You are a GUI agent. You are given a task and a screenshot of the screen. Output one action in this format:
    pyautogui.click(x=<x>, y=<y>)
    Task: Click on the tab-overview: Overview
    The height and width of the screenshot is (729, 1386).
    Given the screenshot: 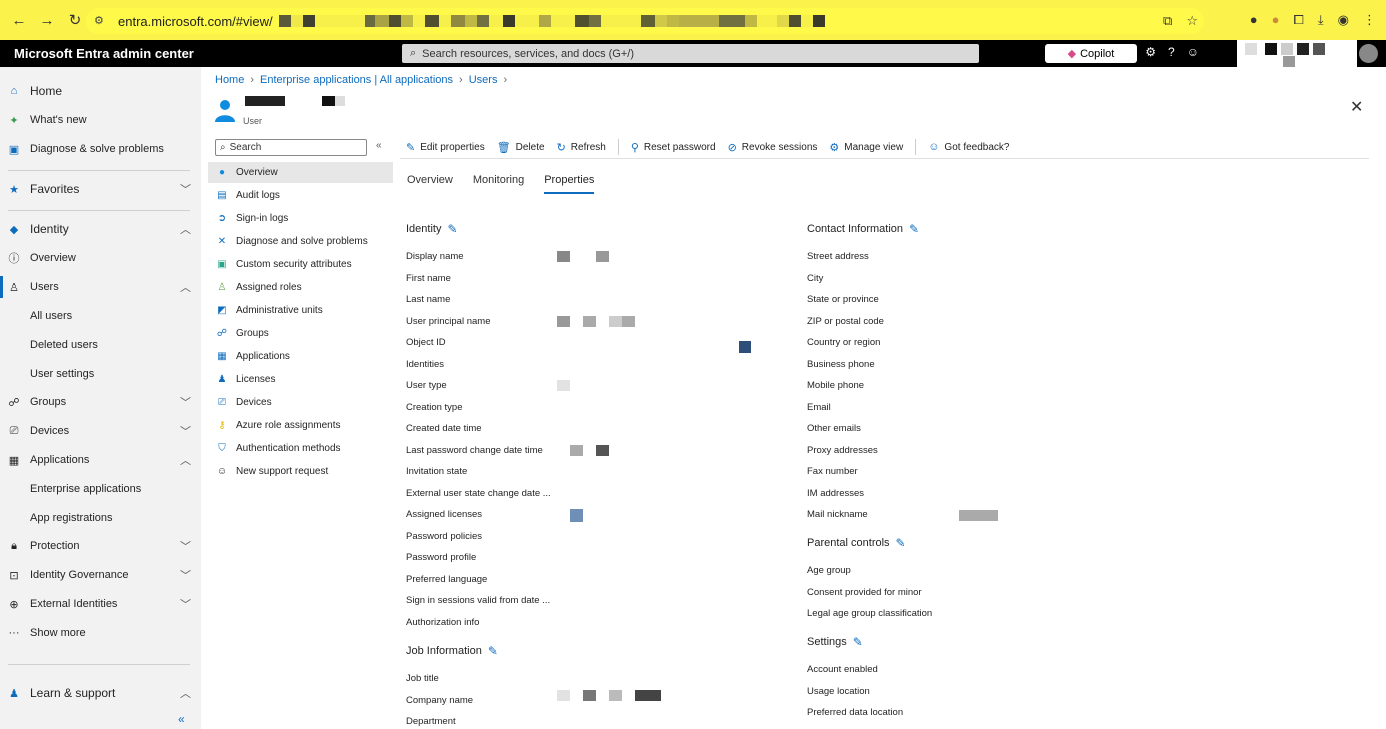 What is the action you would take?
    pyautogui.click(x=430, y=184)
    